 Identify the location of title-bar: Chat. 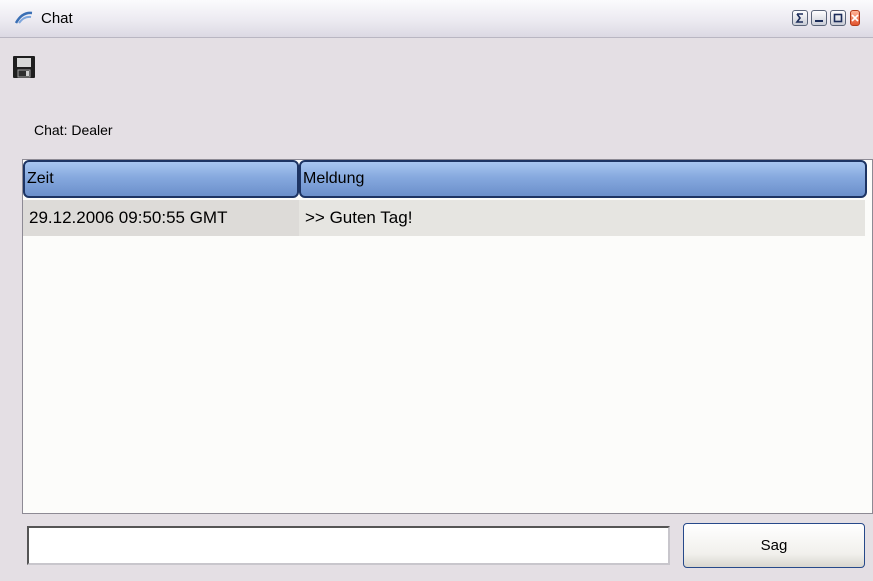
(436, 19).